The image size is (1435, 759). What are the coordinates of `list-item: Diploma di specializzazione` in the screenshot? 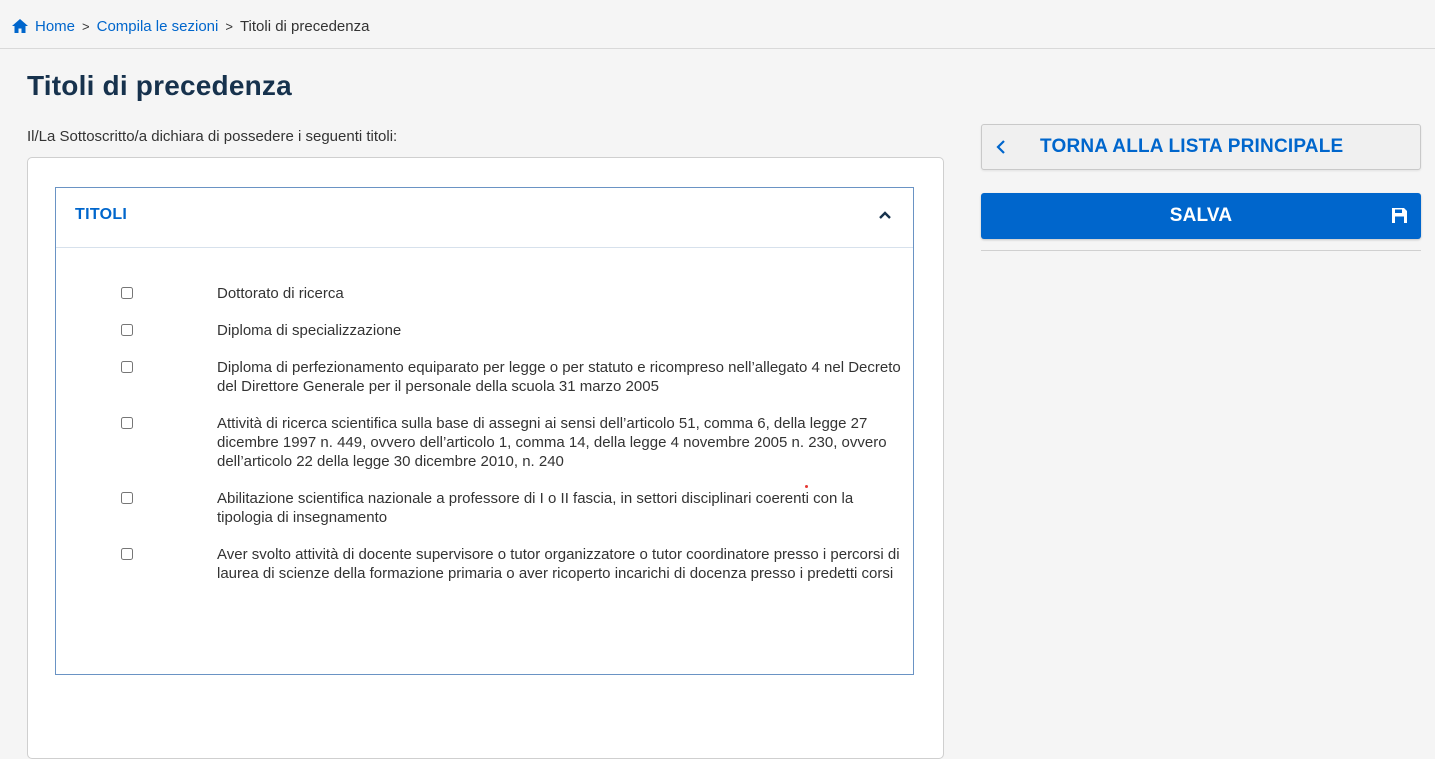 It's located at (484, 330).